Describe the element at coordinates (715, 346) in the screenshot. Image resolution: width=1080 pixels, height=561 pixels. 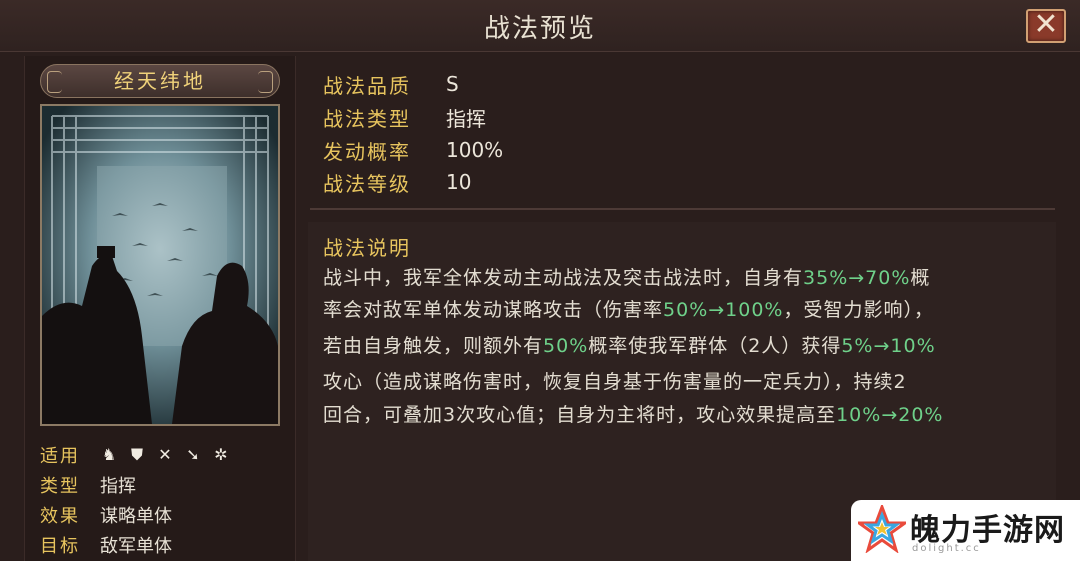
I see `text: 概率使我军群体（2人）获得` at that location.